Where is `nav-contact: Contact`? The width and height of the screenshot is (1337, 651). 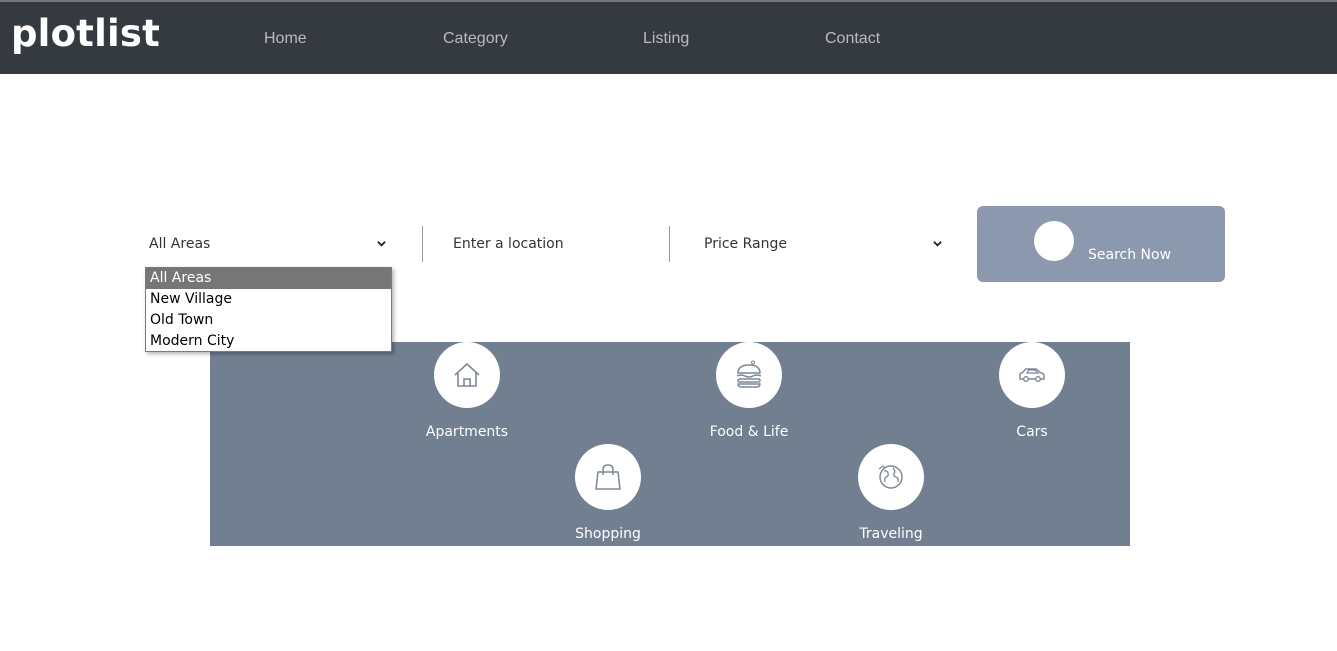 nav-contact: Contact is located at coordinates (852, 39).